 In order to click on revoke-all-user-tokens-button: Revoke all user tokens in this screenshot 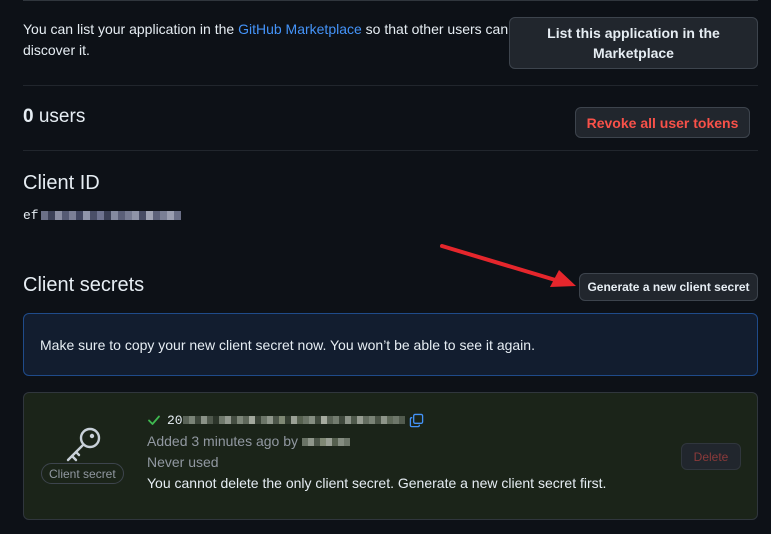, I will do `click(662, 122)`.